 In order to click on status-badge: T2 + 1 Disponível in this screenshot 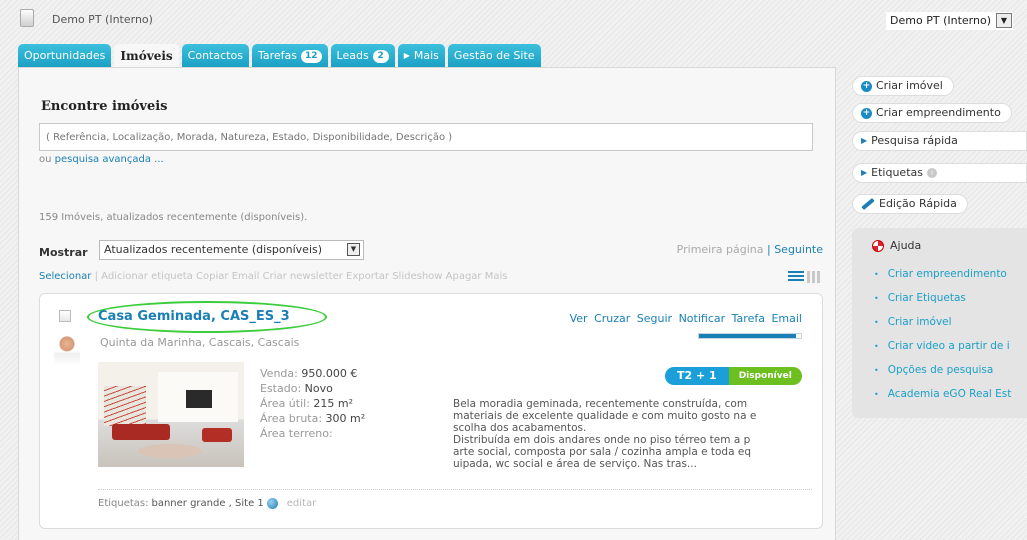, I will do `click(733, 376)`.